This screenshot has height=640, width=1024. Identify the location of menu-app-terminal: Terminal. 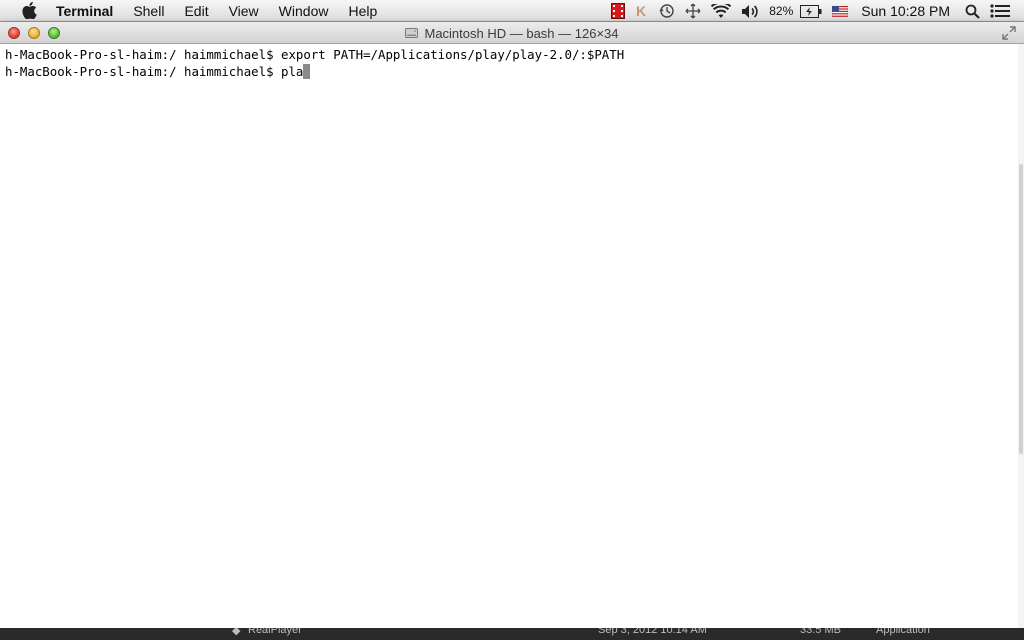
(88, 11).